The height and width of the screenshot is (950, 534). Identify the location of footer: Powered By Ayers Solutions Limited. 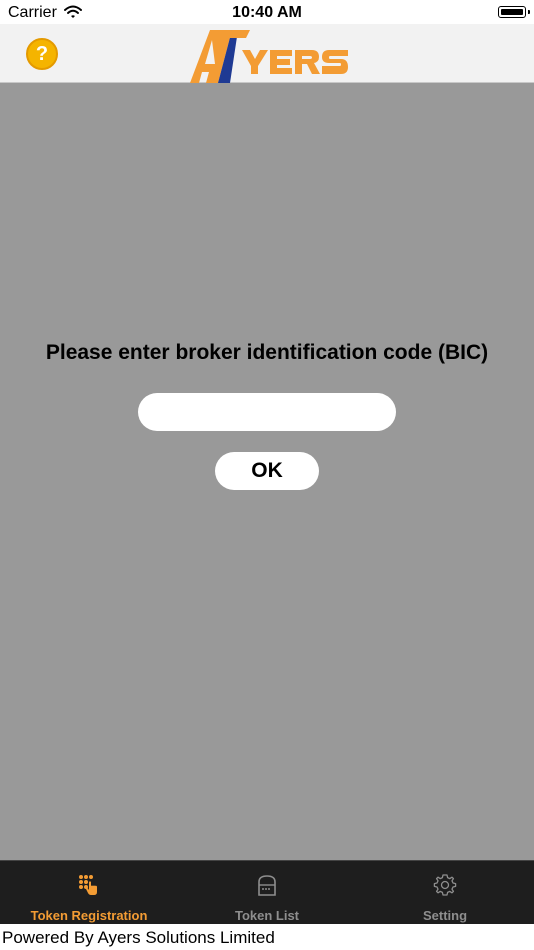
(267, 937).